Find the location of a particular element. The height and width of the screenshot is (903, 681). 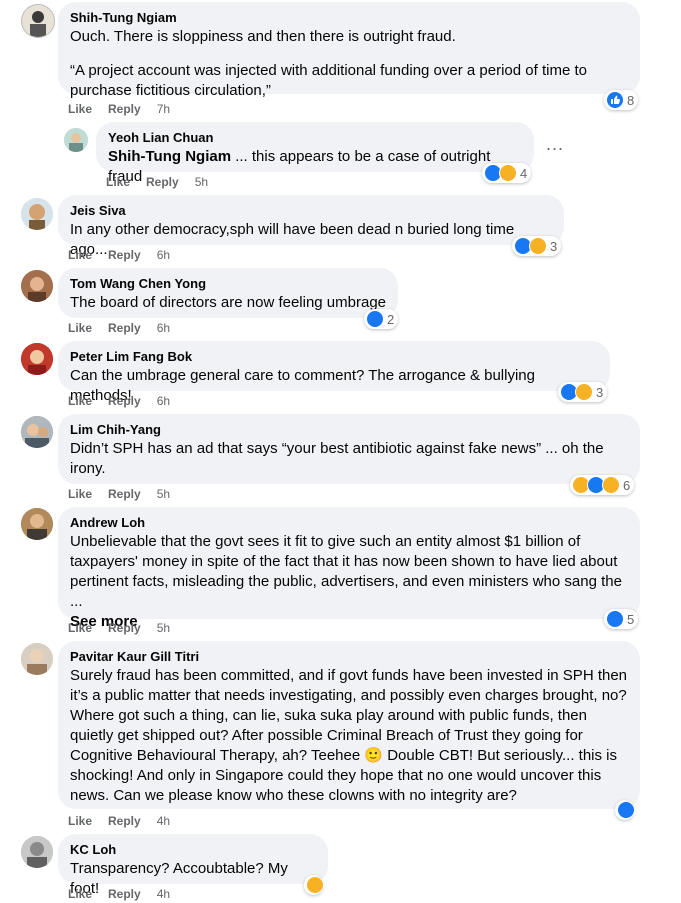

reaction-summary: 8 is located at coordinates (621, 100).